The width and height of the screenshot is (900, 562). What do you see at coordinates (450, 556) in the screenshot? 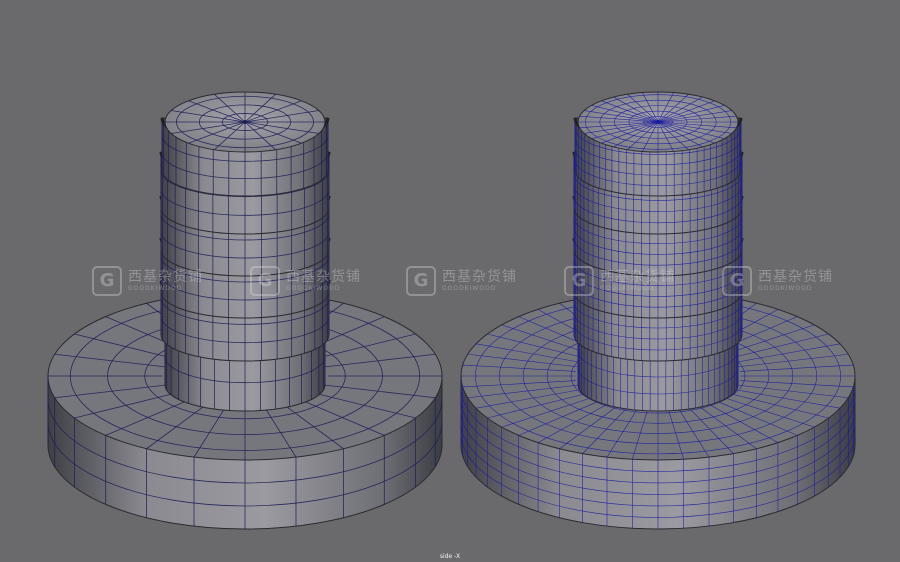
I see `camera-label: side -X` at bounding box center [450, 556].